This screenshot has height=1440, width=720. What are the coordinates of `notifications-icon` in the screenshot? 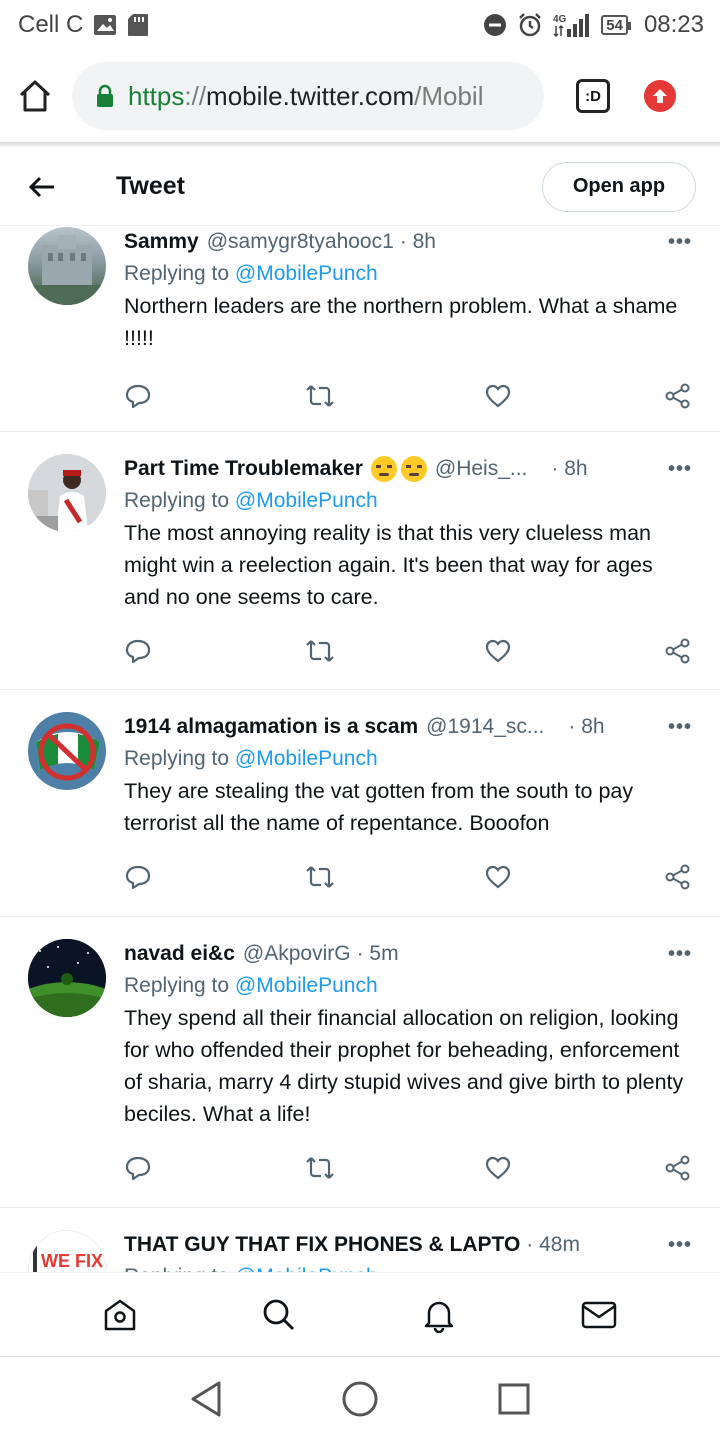 It's located at (439, 1315).